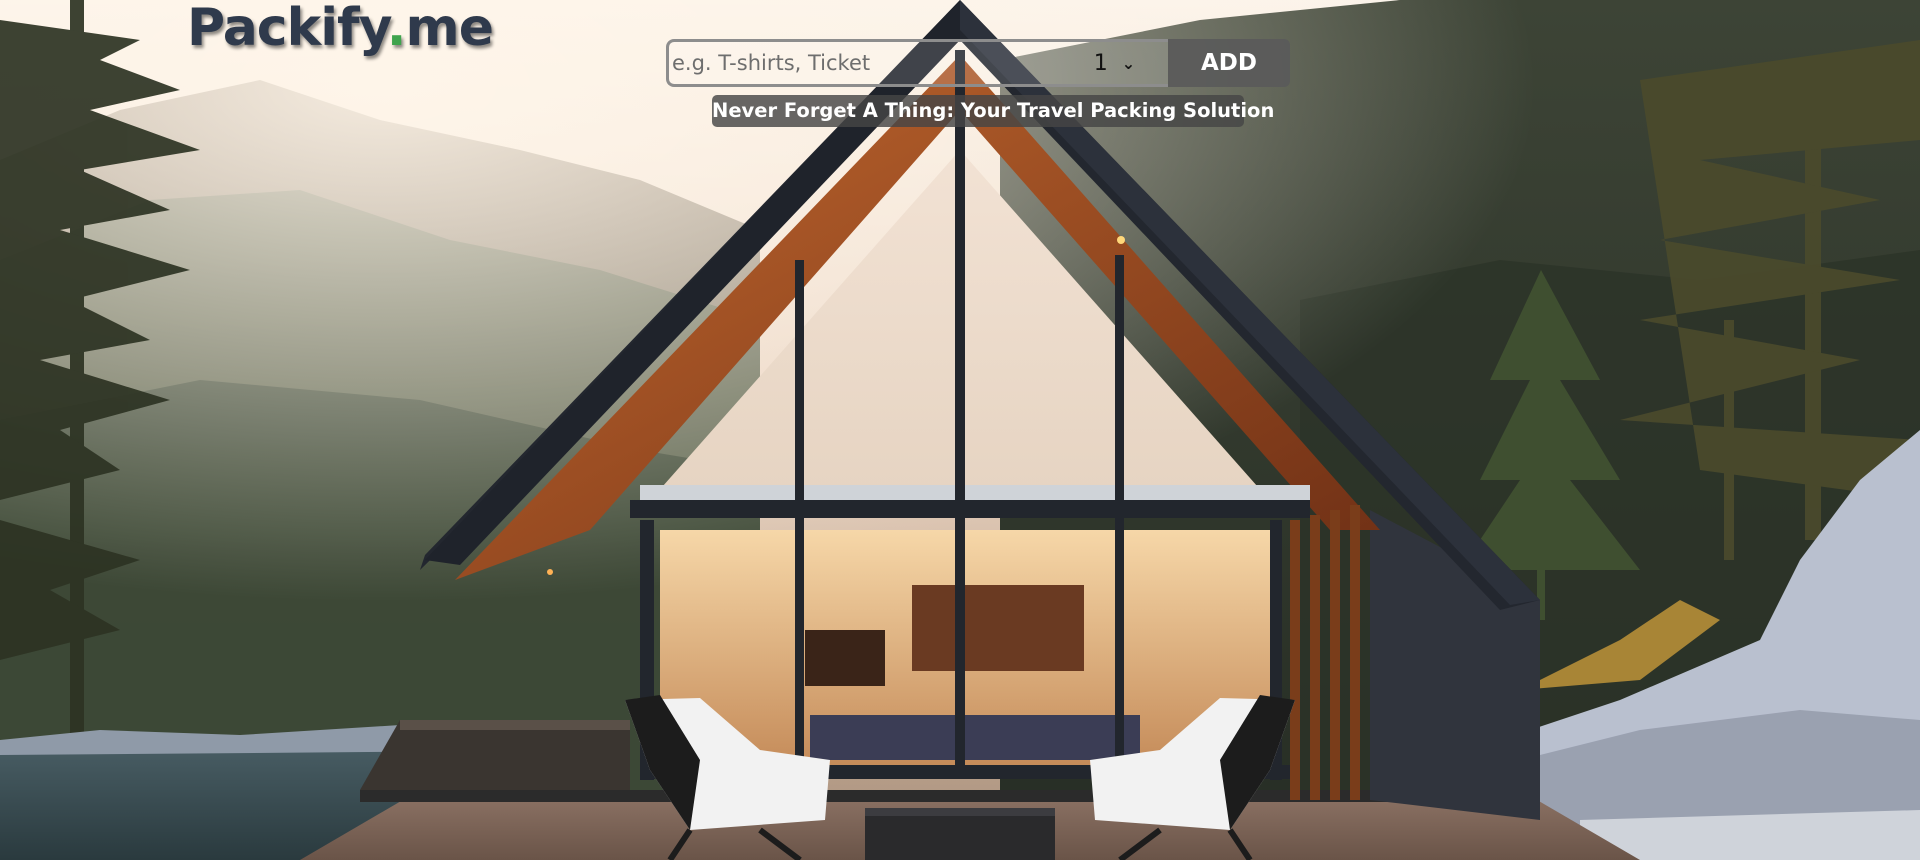 This screenshot has width=1920, height=860. I want to click on add-button: ADD, so click(1229, 63).